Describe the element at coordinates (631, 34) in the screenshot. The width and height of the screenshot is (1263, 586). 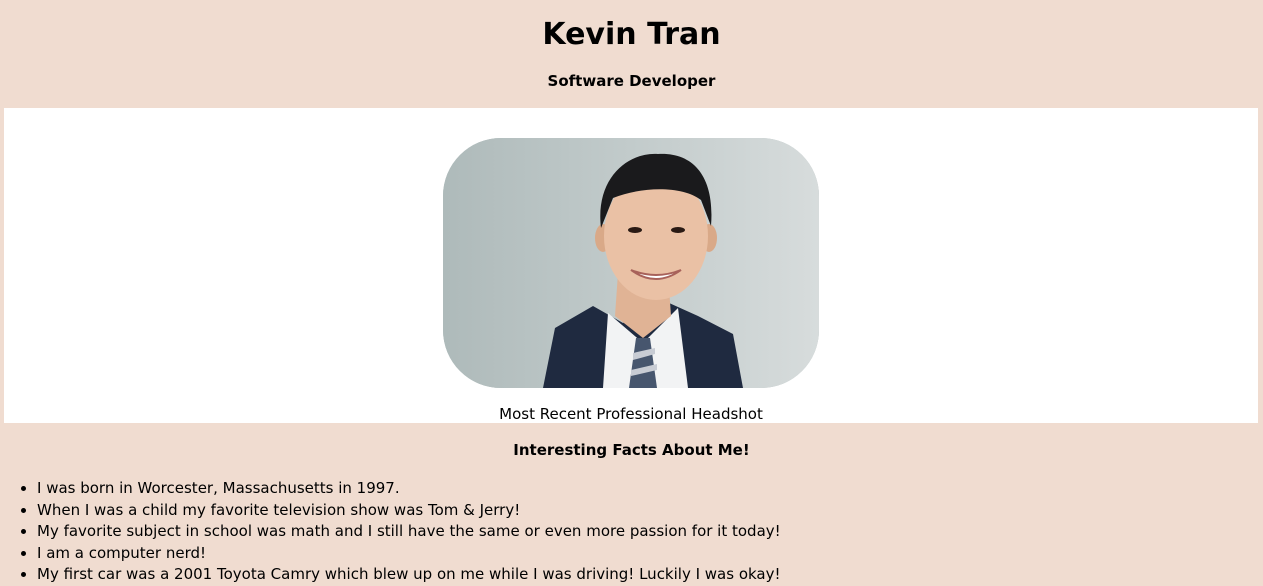
I see `page-title: Kevin Tran` at that location.